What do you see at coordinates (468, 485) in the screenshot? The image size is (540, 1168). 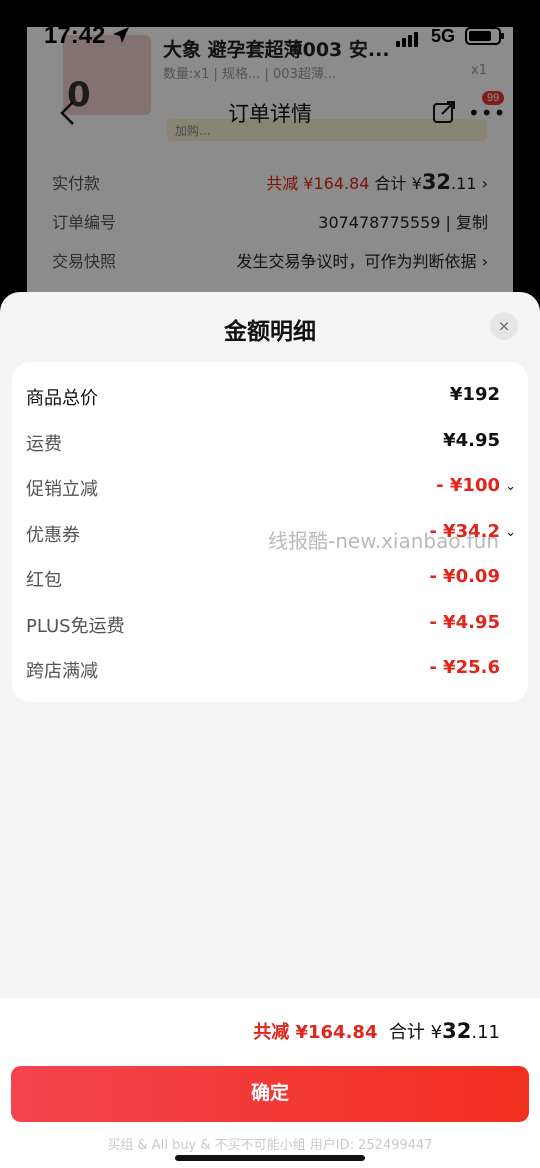 I see `row-amount: - ¥100` at bounding box center [468, 485].